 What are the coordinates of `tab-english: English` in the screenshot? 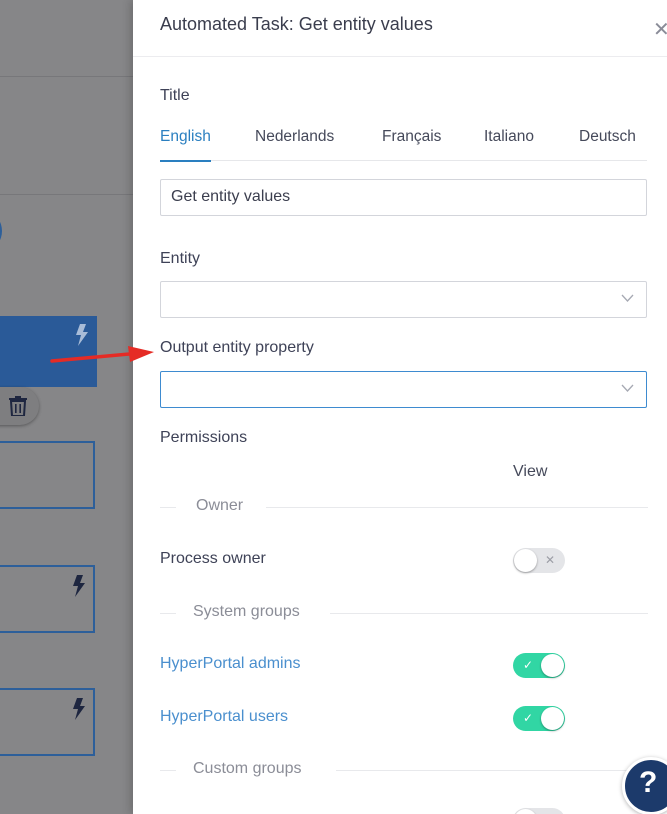 It's located at (185, 145).